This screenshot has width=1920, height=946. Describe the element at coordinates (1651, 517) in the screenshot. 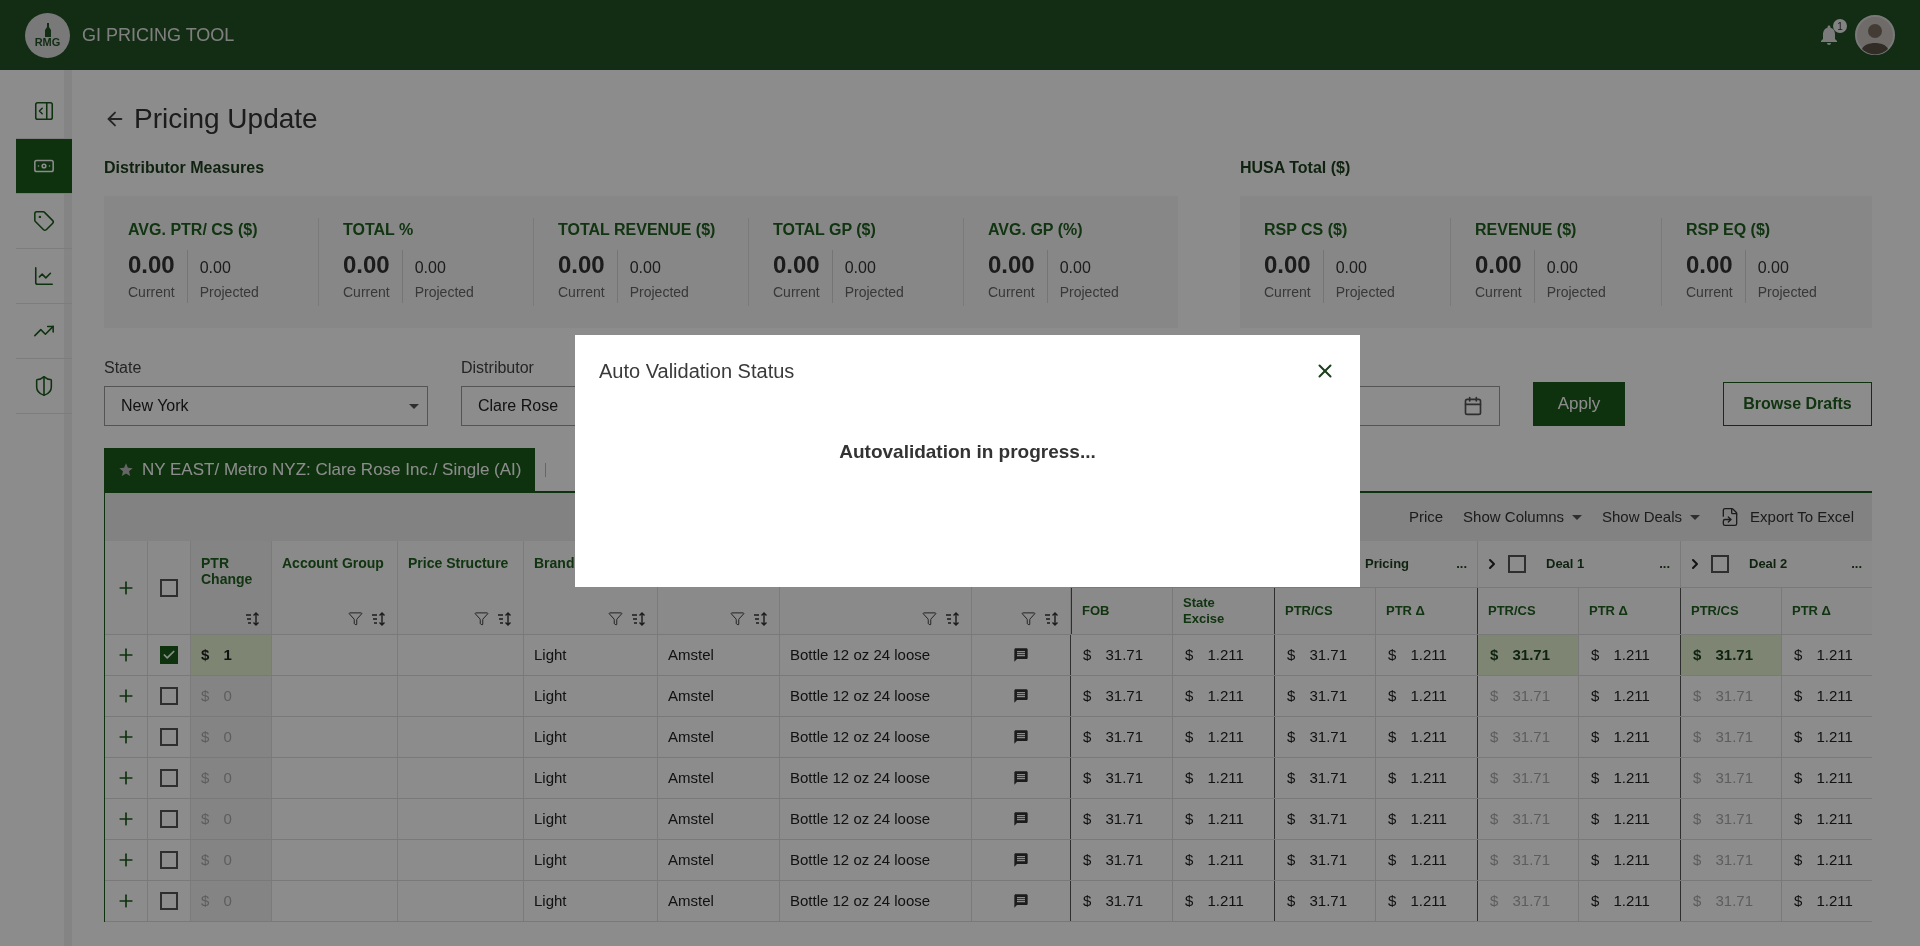

I see `toolbar-dropdown: Show Deals` at that location.